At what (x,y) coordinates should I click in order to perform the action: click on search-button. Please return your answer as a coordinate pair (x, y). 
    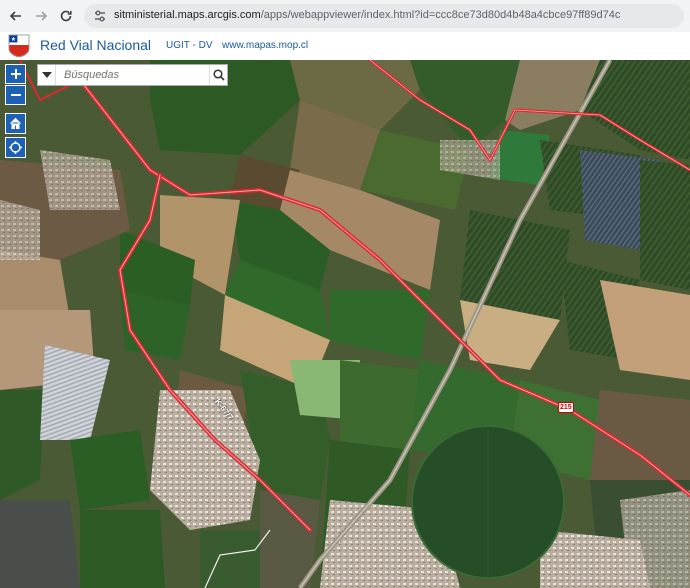
    Looking at the image, I should click on (218, 75).